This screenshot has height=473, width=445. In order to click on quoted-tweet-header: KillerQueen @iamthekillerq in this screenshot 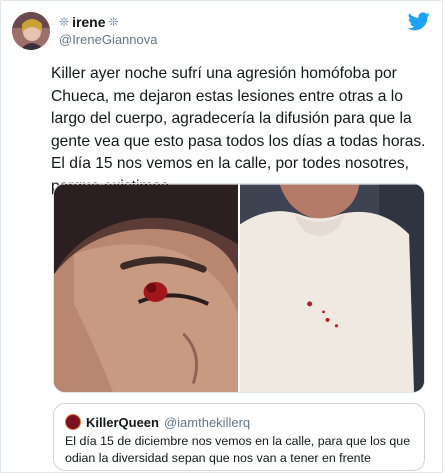, I will do `click(157, 422)`.